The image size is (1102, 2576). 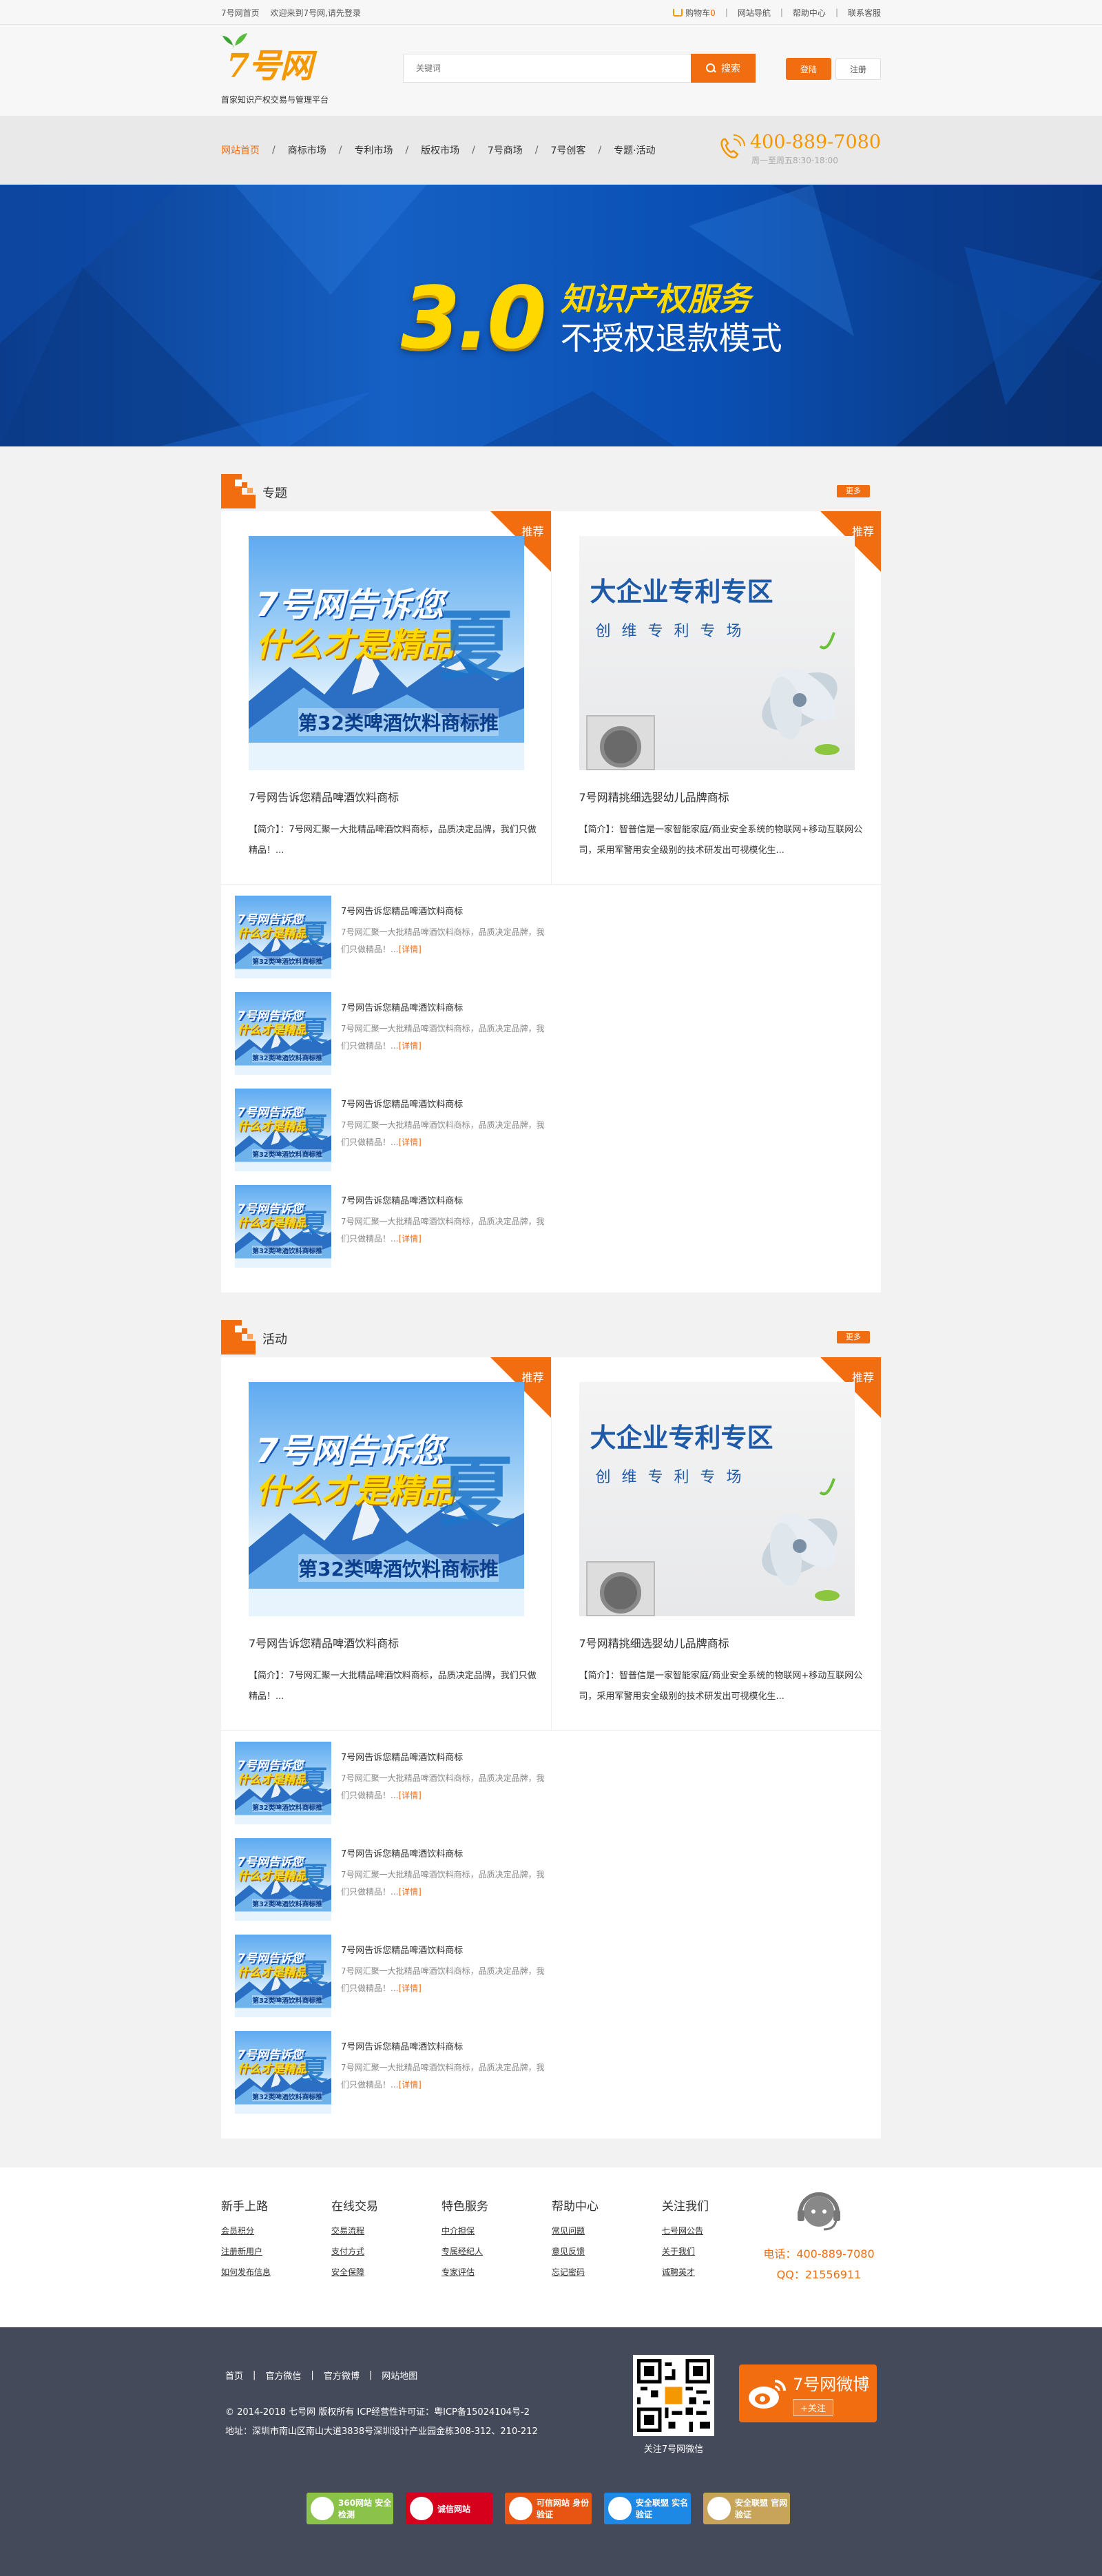 What do you see at coordinates (813, 2407) in the screenshot?
I see `weibo-follow-button: +关注` at bounding box center [813, 2407].